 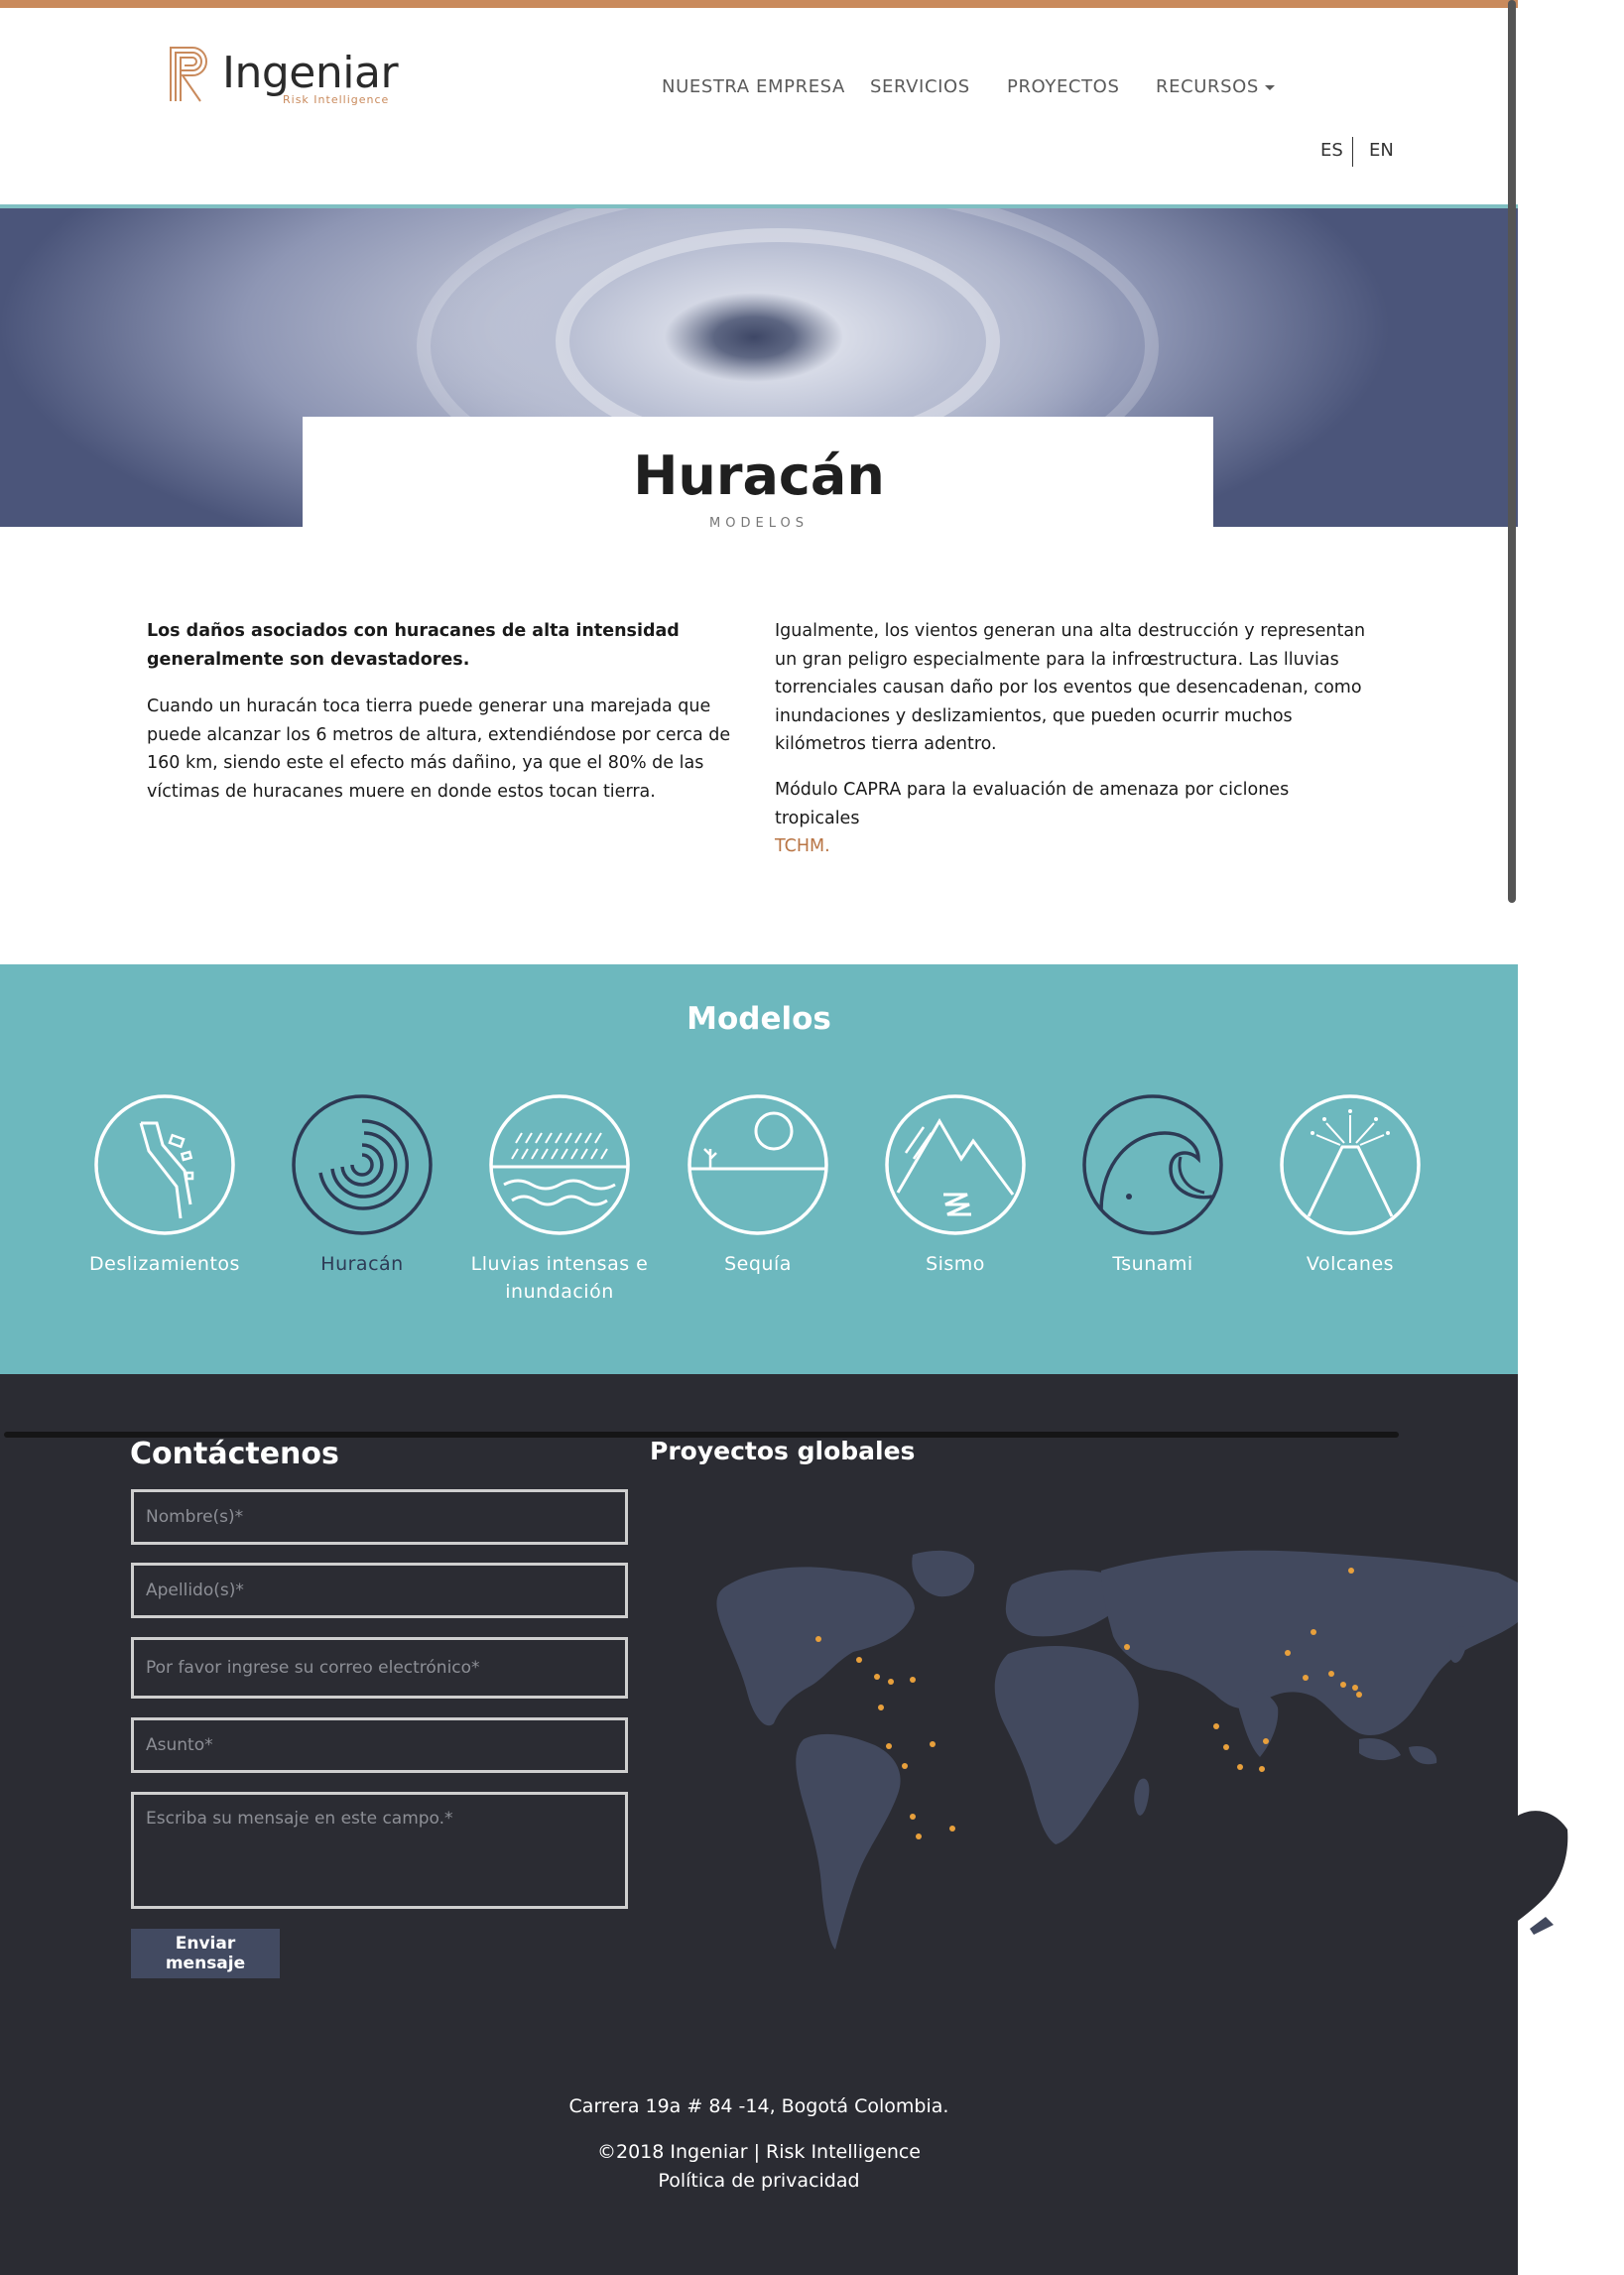 I want to click on drought-icon, so click(x=757, y=1164).